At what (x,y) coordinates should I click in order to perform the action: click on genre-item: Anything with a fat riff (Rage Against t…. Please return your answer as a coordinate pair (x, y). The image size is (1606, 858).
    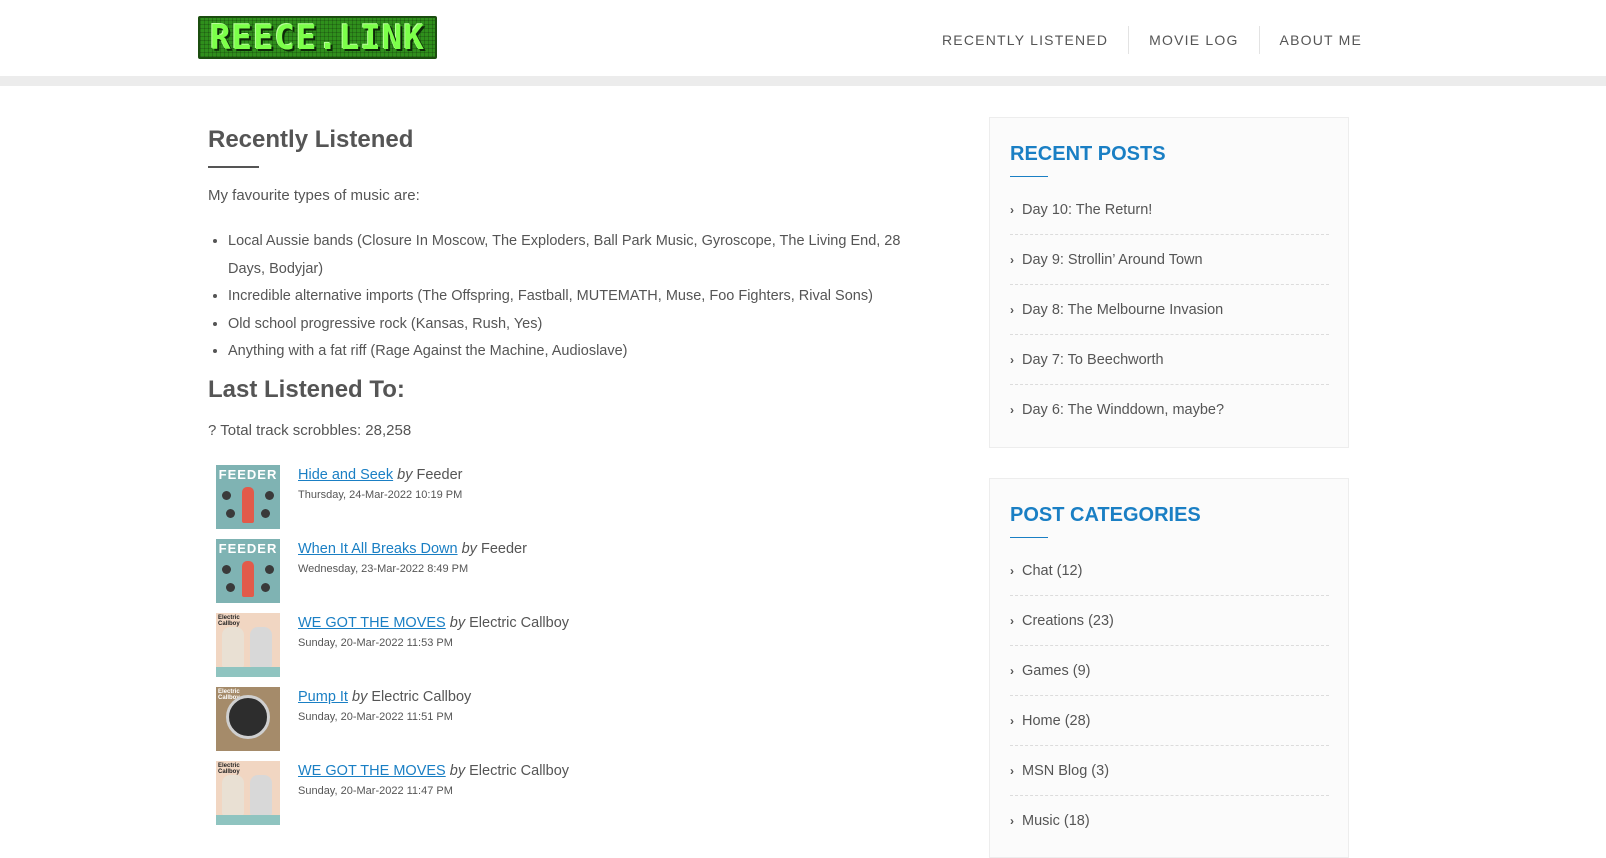
    Looking at the image, I should click on (578, 352).